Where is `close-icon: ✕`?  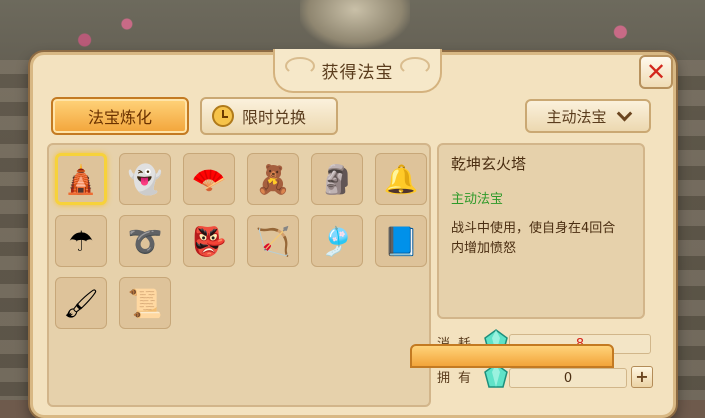 close-icon: ✕ is located at coordinates (656, 72).